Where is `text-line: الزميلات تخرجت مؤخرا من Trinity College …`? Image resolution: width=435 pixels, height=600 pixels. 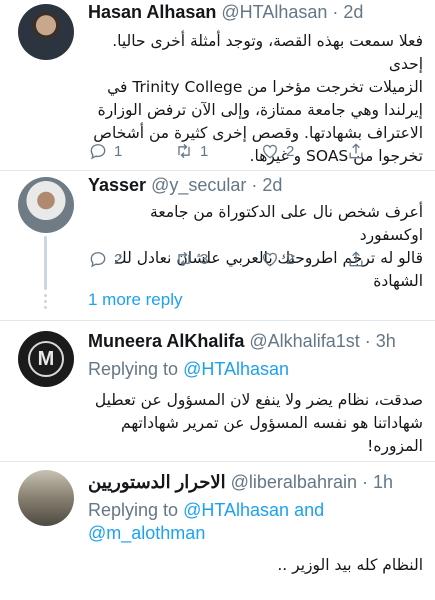
text-line: الزميلات تخرجت مؤخرا من Trinity College … is located at coordinates (265, 87).